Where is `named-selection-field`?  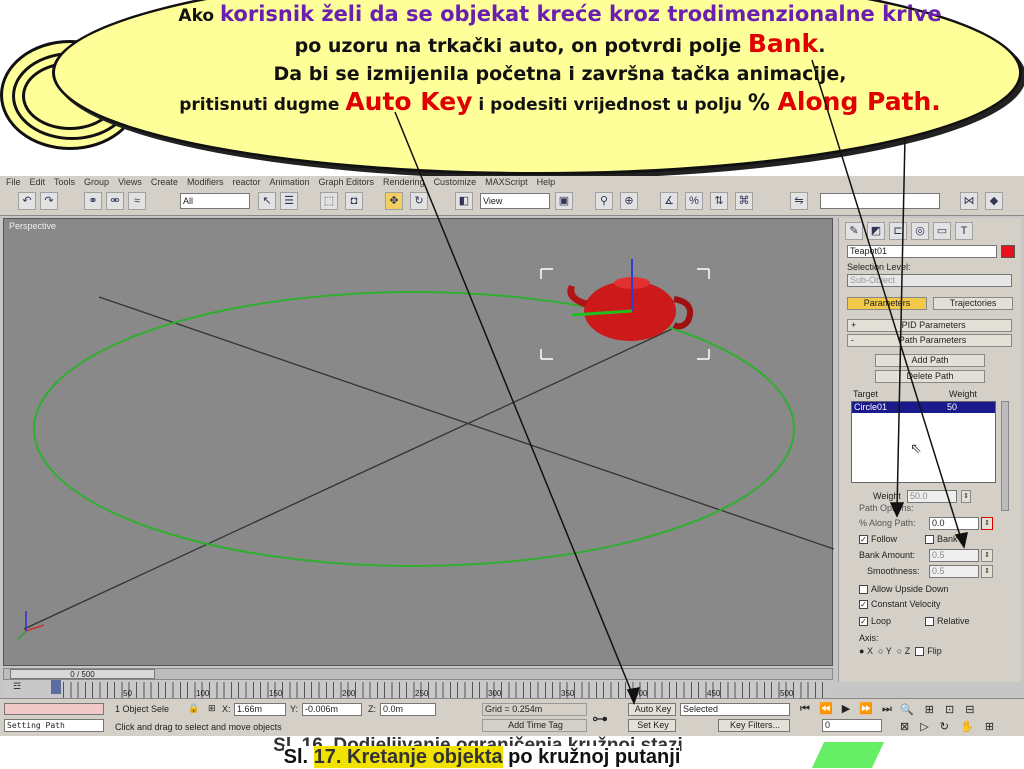
named-selection-field is located at coordinates (880, 201).